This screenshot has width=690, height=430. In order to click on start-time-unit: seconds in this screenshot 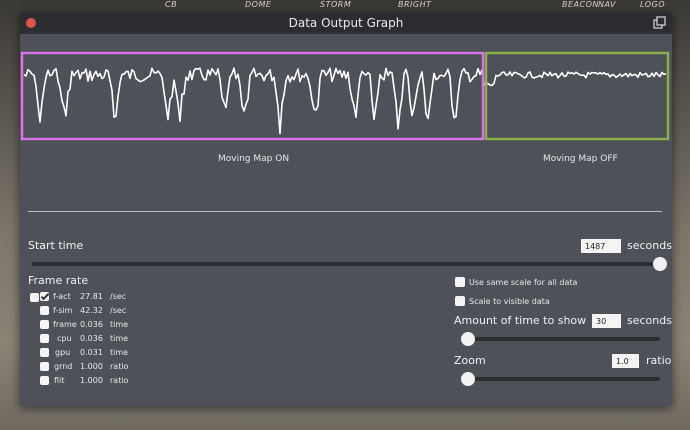, I will do `click(649, 245)`.